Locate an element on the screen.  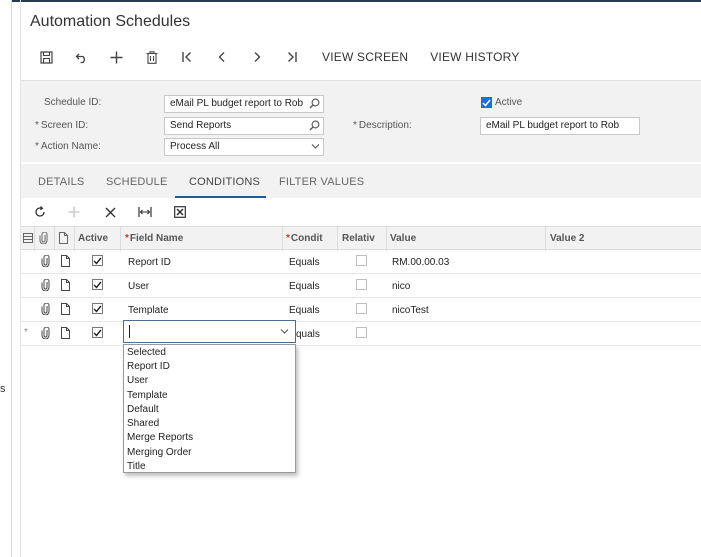
col-relative-header: Relativ is located at coordinates (358, 238).